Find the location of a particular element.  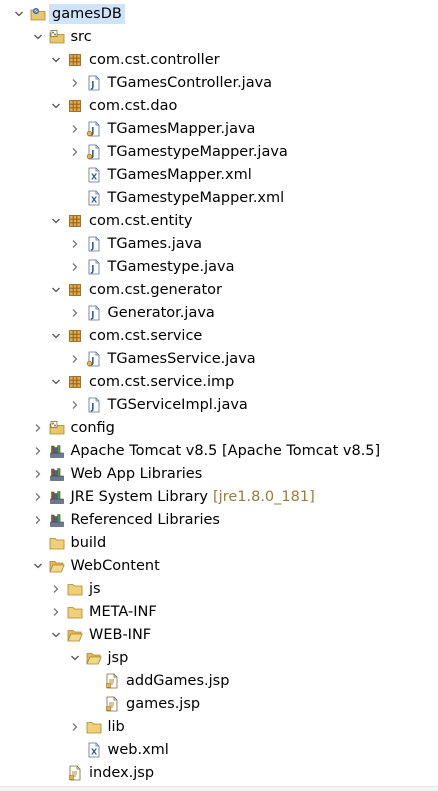

tree-item-tgamestypemapper-xml: X TGamestypeMapper.xml is located at coordinates (219, 197).